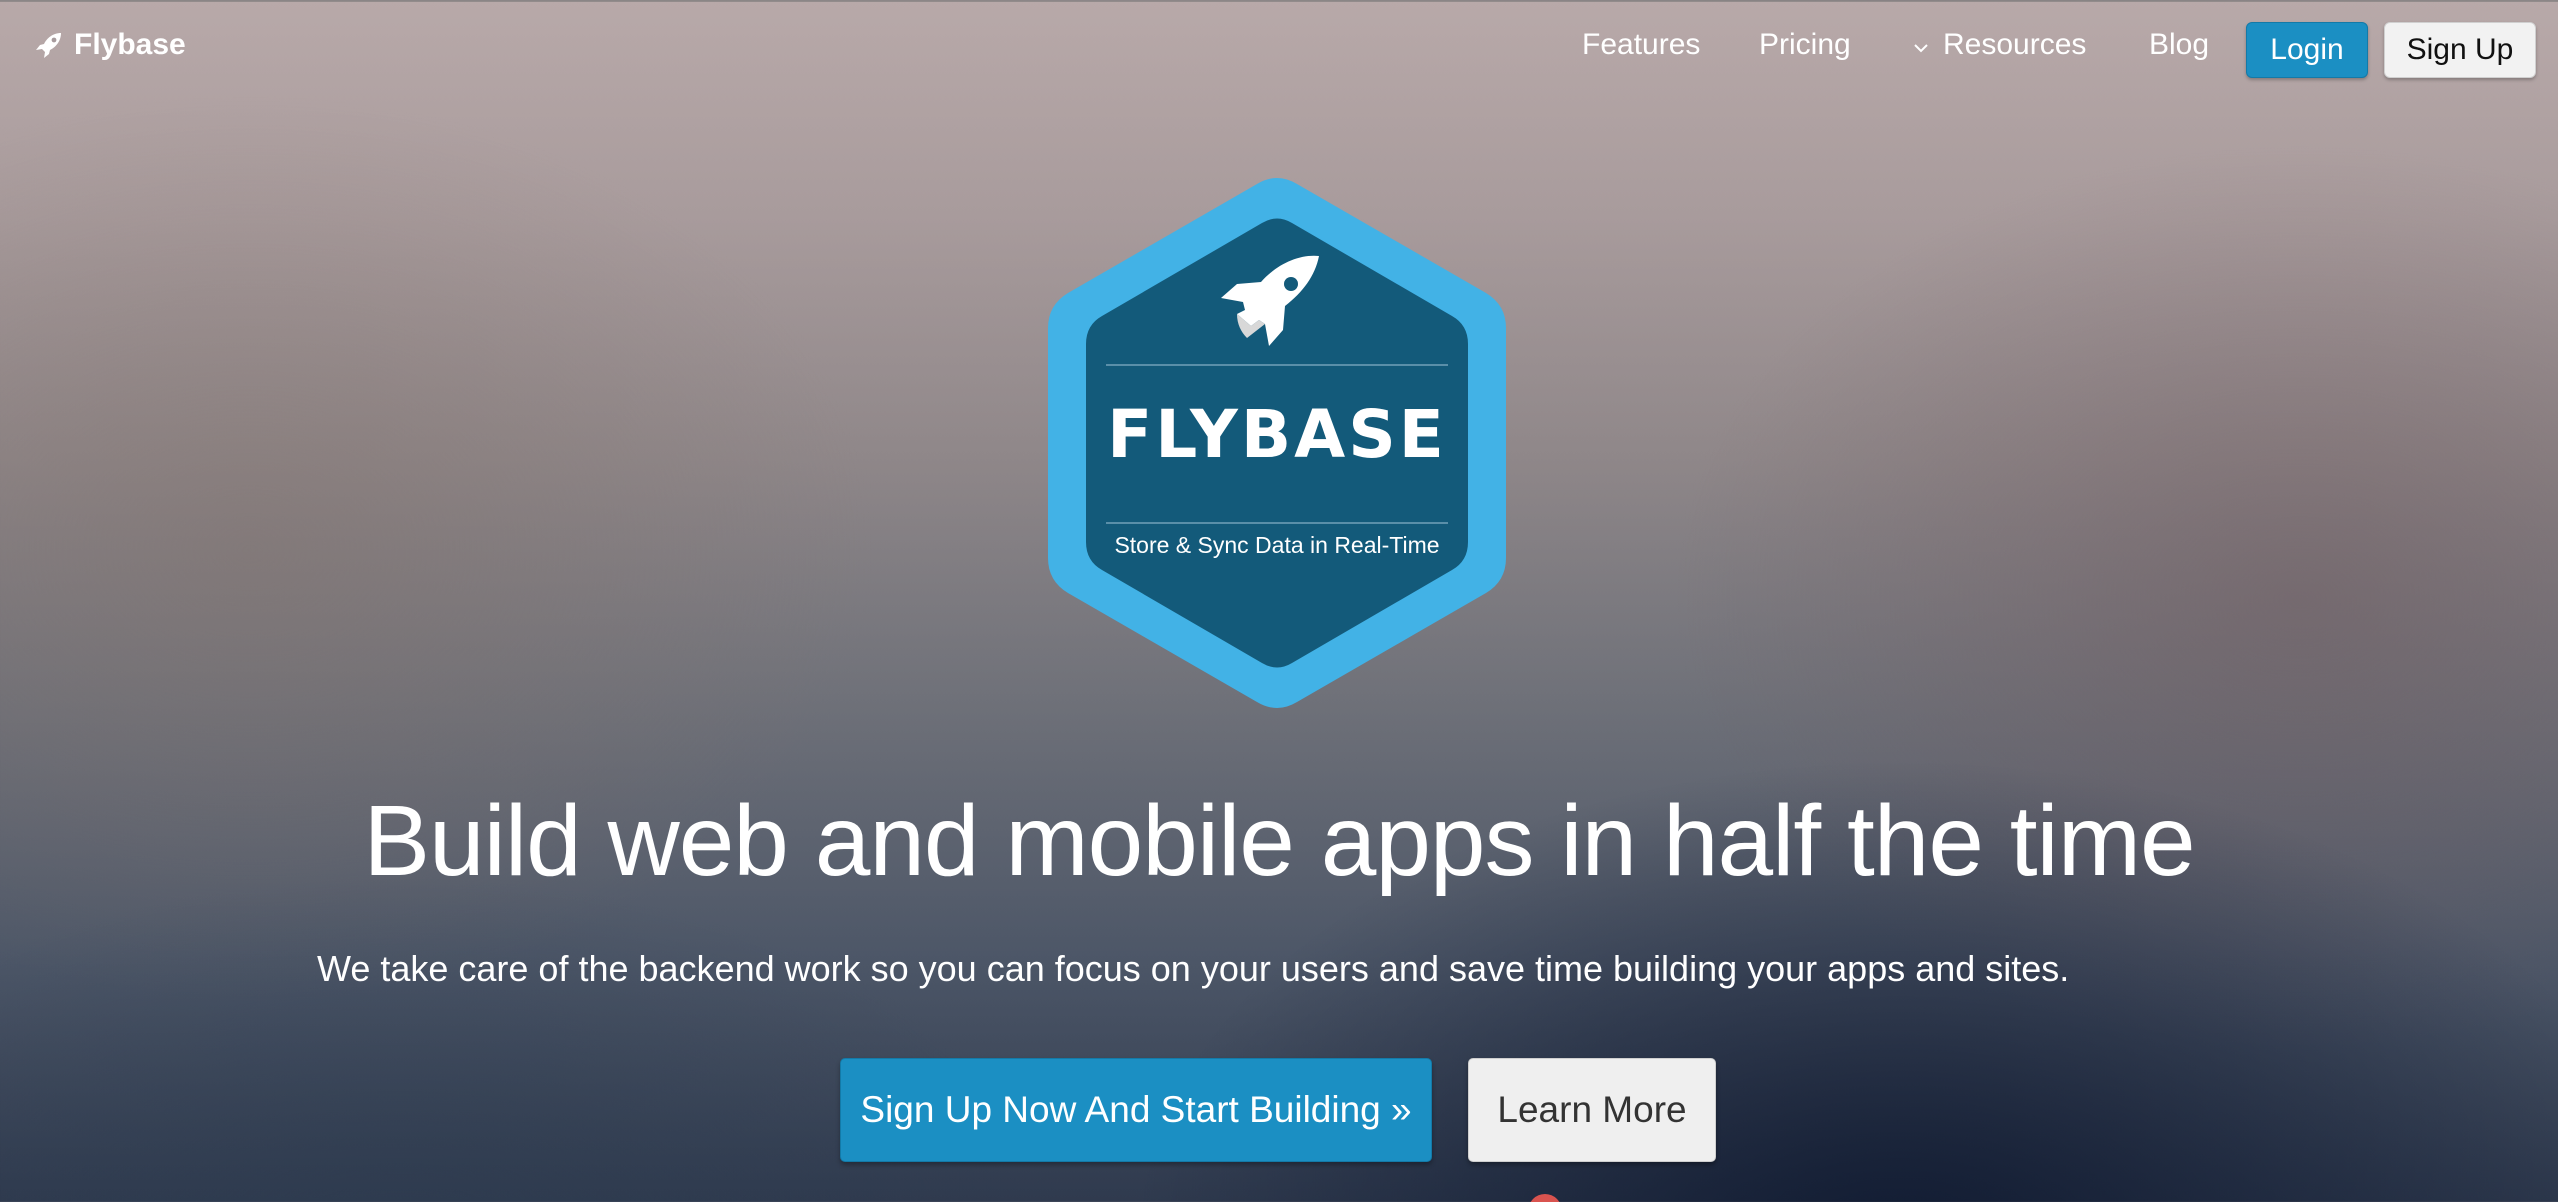 The height and width of the screenshot is (1202, 2558). I want to click on rocket-icon, so click(49, 45).